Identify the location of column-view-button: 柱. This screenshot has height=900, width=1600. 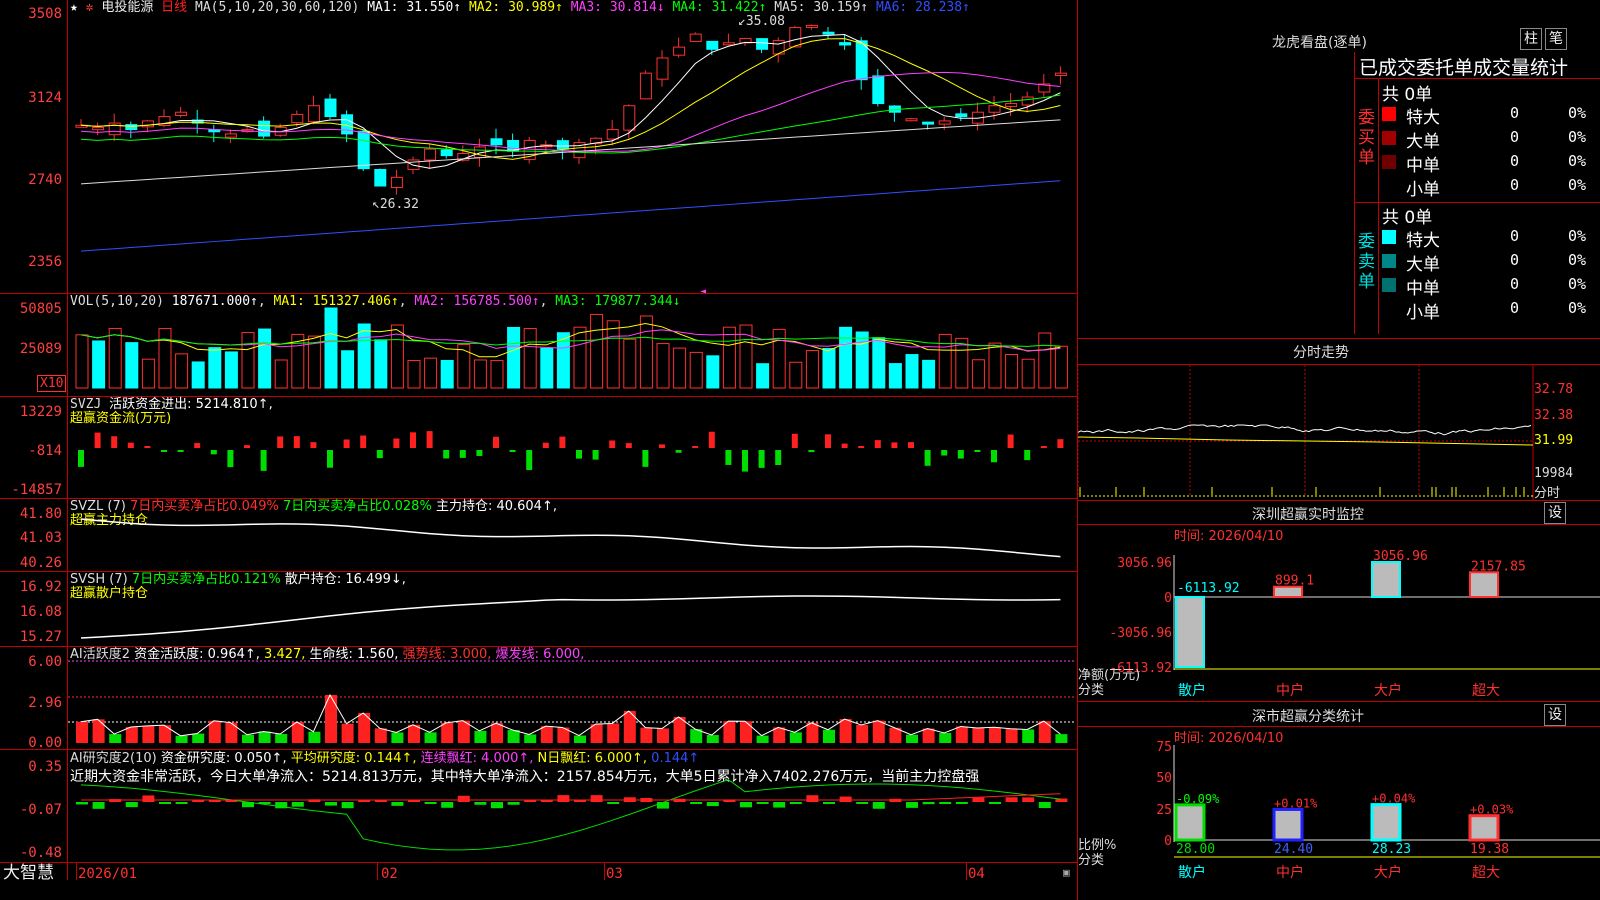
(1531, 39).